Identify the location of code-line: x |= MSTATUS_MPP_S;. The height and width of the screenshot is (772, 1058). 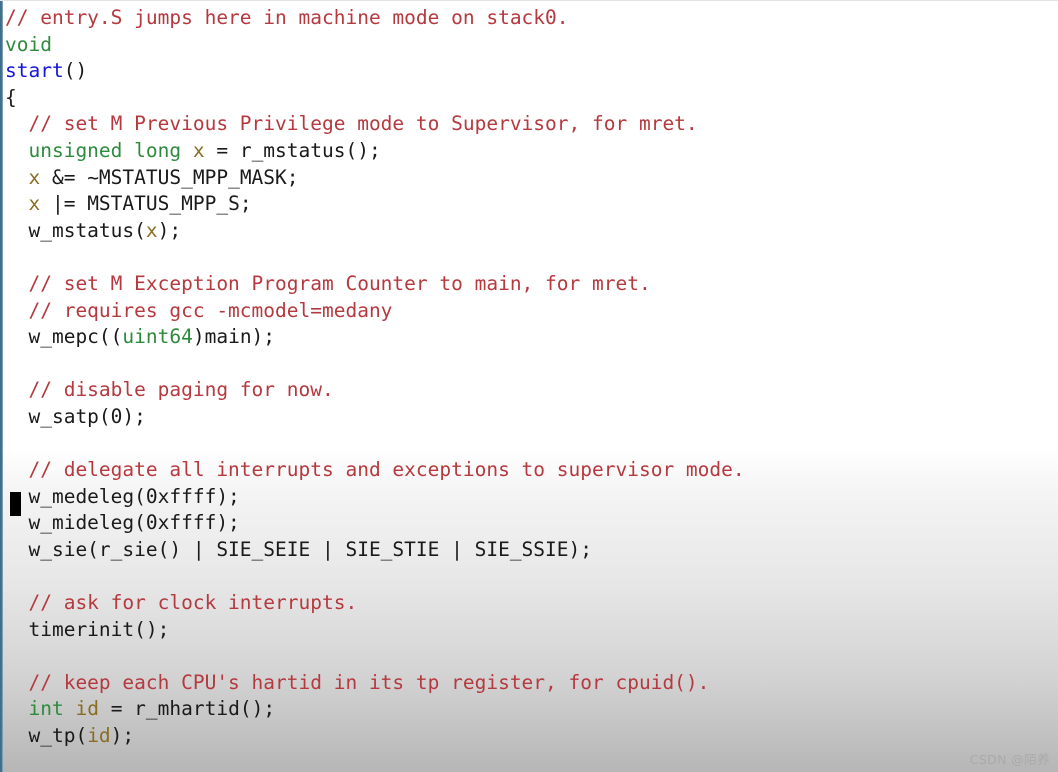
(530, 204).